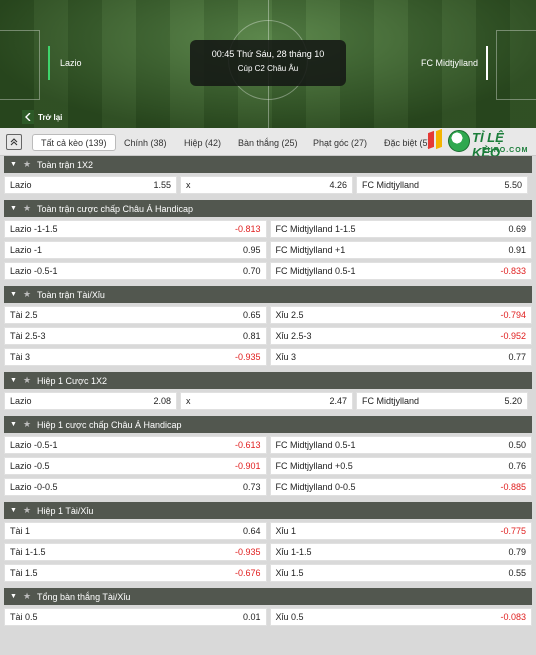  I want to click on flag-yellow-icon, so click(439, 139).